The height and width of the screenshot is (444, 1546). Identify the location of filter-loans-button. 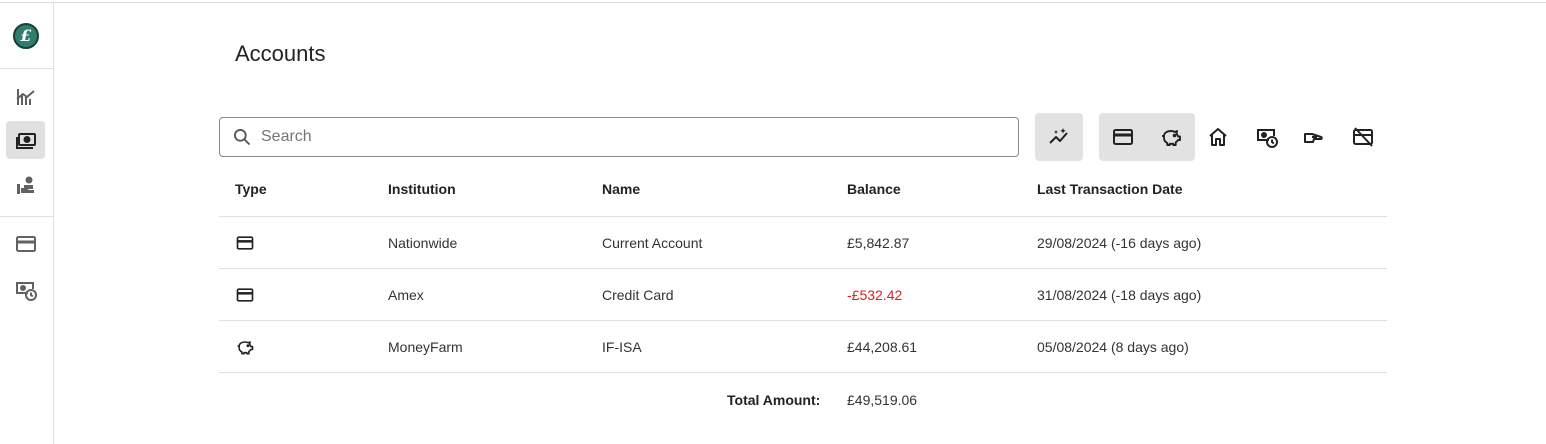
(1314, 137).